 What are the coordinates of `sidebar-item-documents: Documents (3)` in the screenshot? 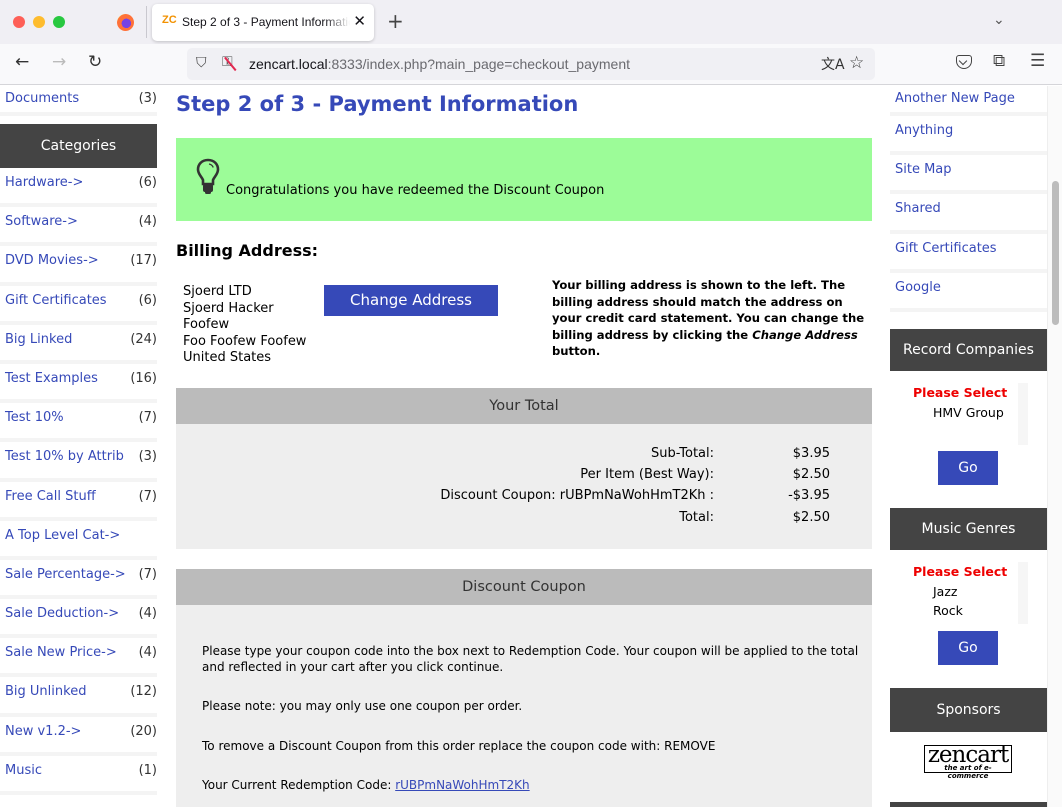 It's located at (78, 101).